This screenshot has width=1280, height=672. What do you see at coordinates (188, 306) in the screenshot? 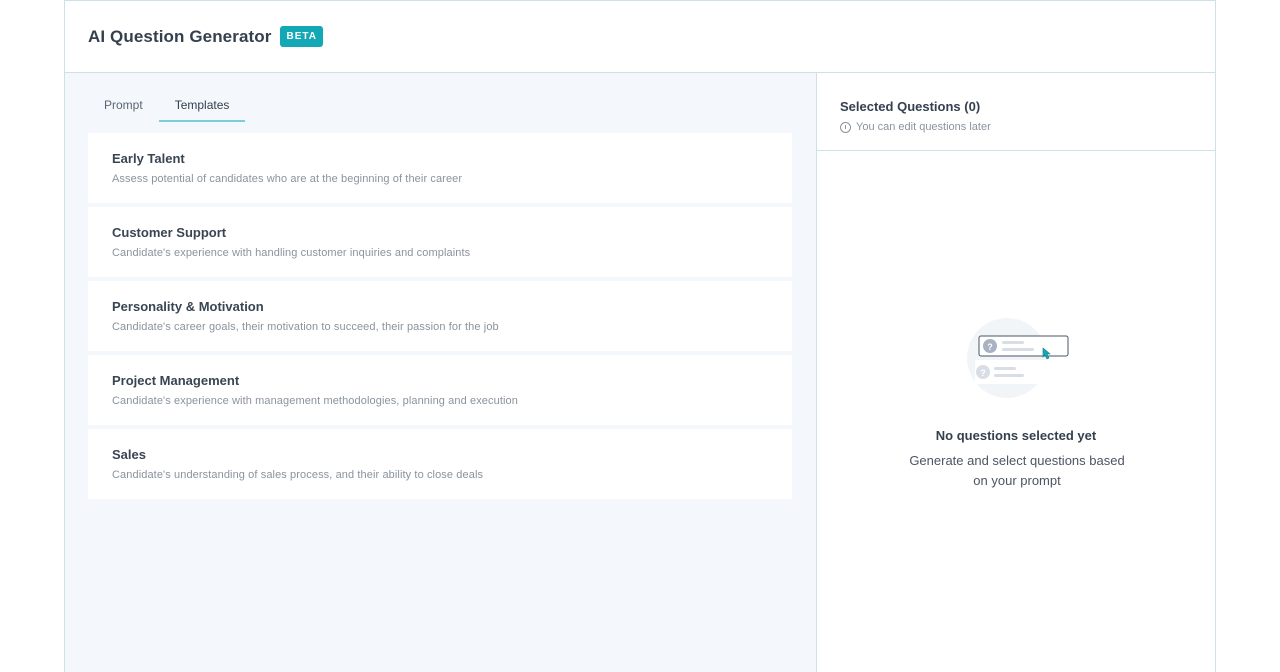
I see `template-title: Personality & Motivation` at bounding box center [188, 306].